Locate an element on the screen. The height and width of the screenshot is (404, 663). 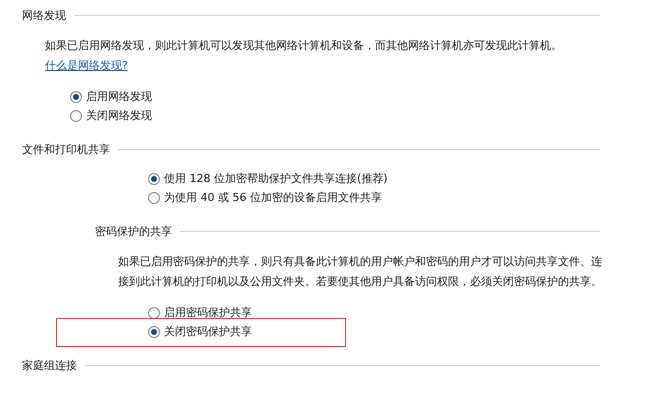
option-label: 启用密码保护共享 is located at coordinates (208, 313).